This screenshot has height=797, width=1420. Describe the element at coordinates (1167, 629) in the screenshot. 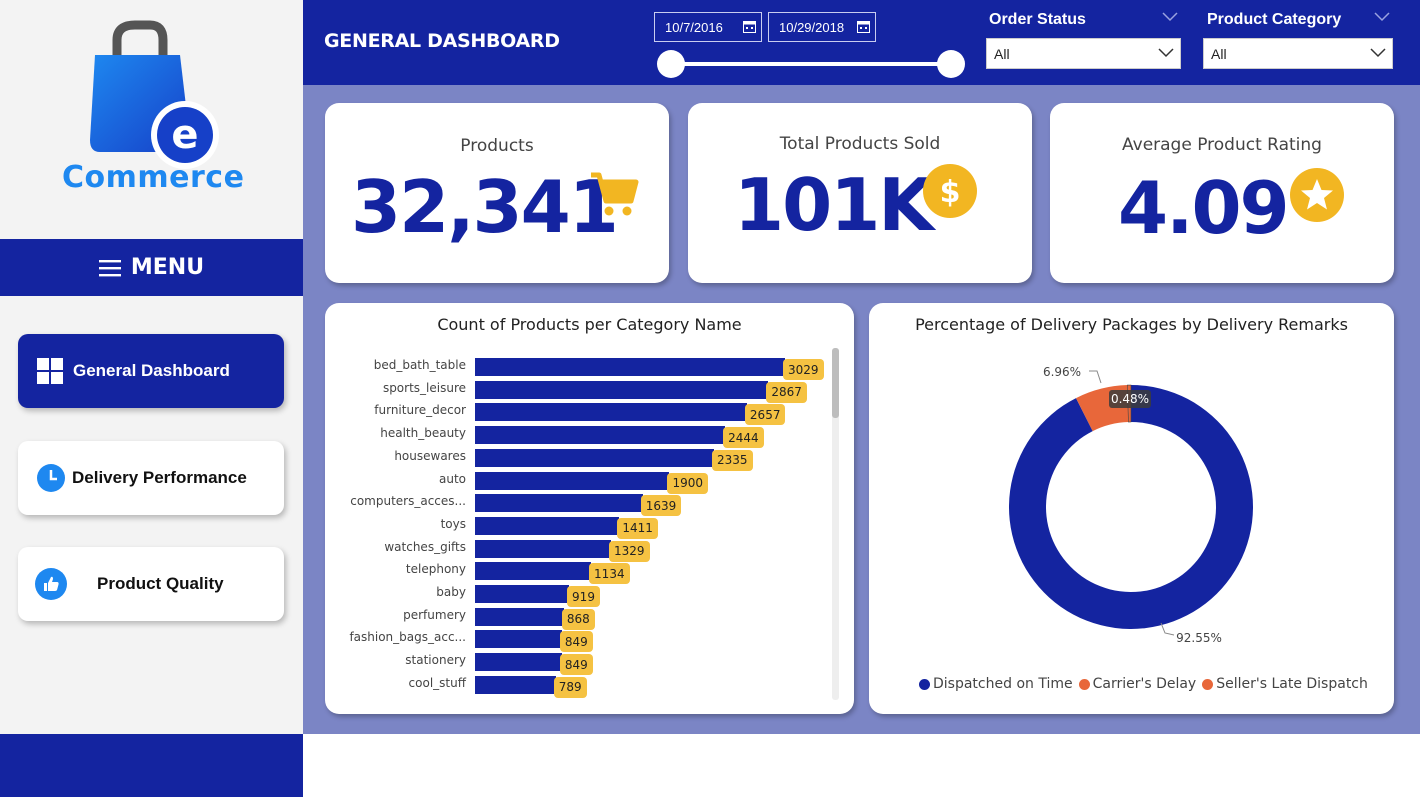

I see `leader-line-dispatched` at that location.